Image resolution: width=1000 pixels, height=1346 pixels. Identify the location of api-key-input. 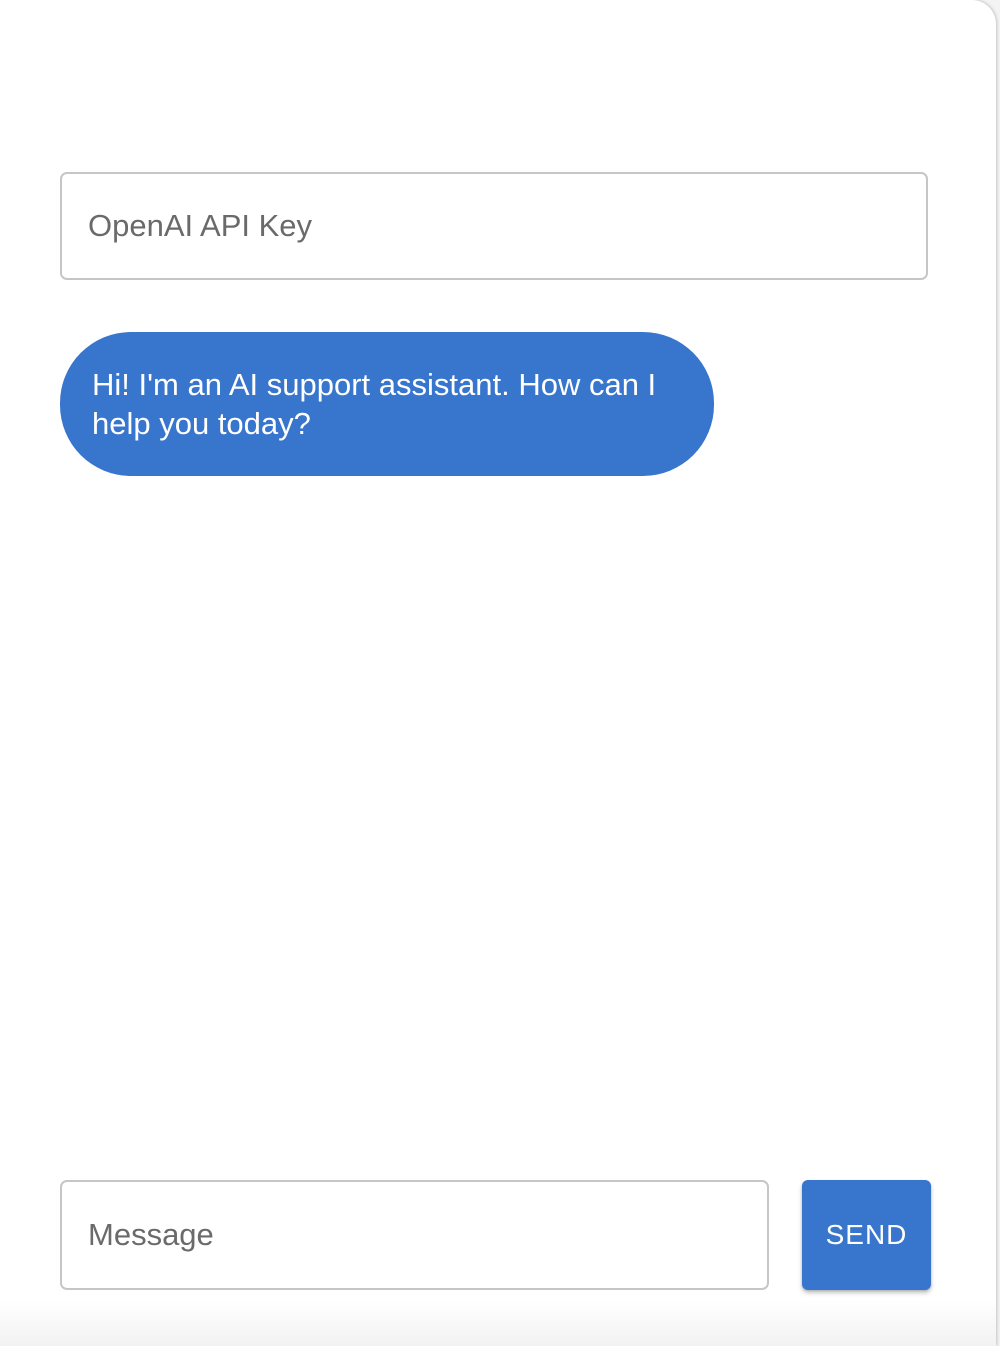
(494, 226).